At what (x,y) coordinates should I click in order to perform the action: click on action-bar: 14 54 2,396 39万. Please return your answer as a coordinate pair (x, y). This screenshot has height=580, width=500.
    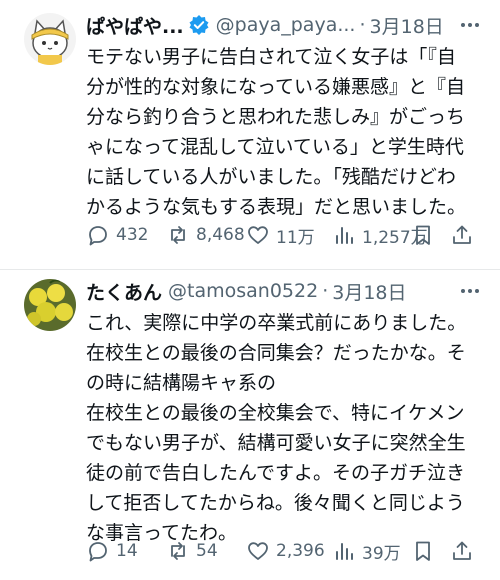
    Looking at the image, I should click on (286, 551).